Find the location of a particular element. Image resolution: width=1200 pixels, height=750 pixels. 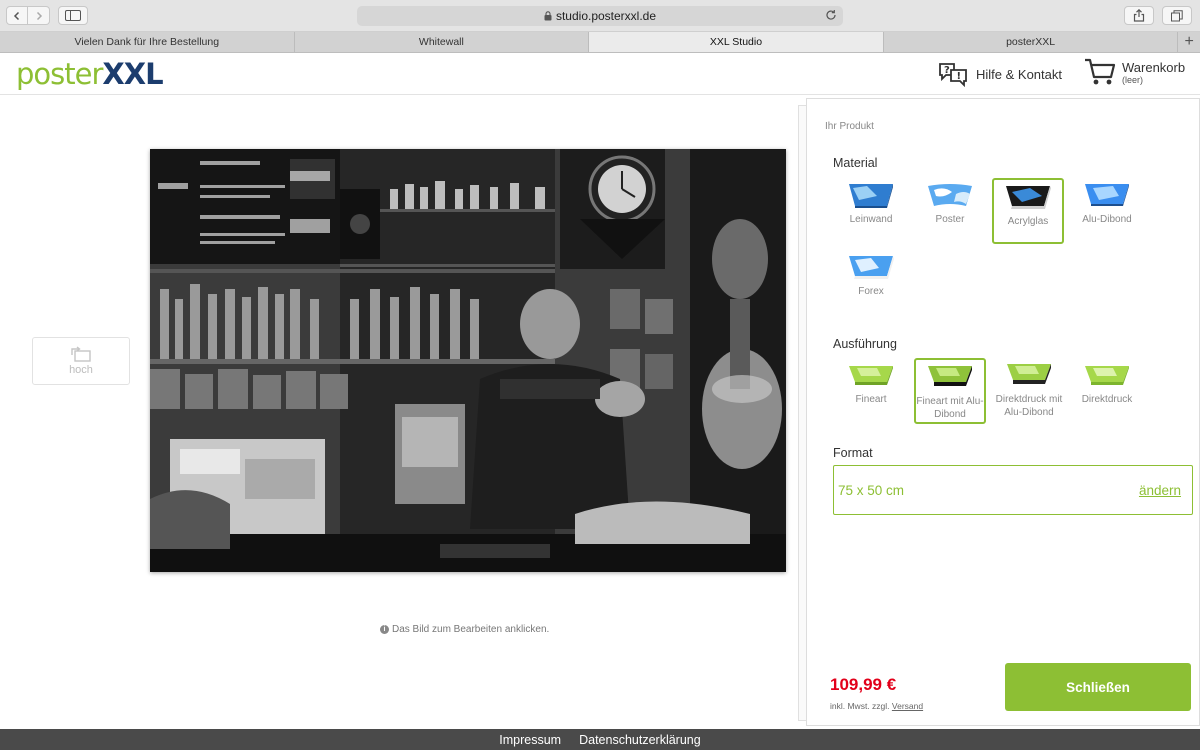

price-note-text: inkl. Mwst. zzgl. is located at coordinates (860, 706).